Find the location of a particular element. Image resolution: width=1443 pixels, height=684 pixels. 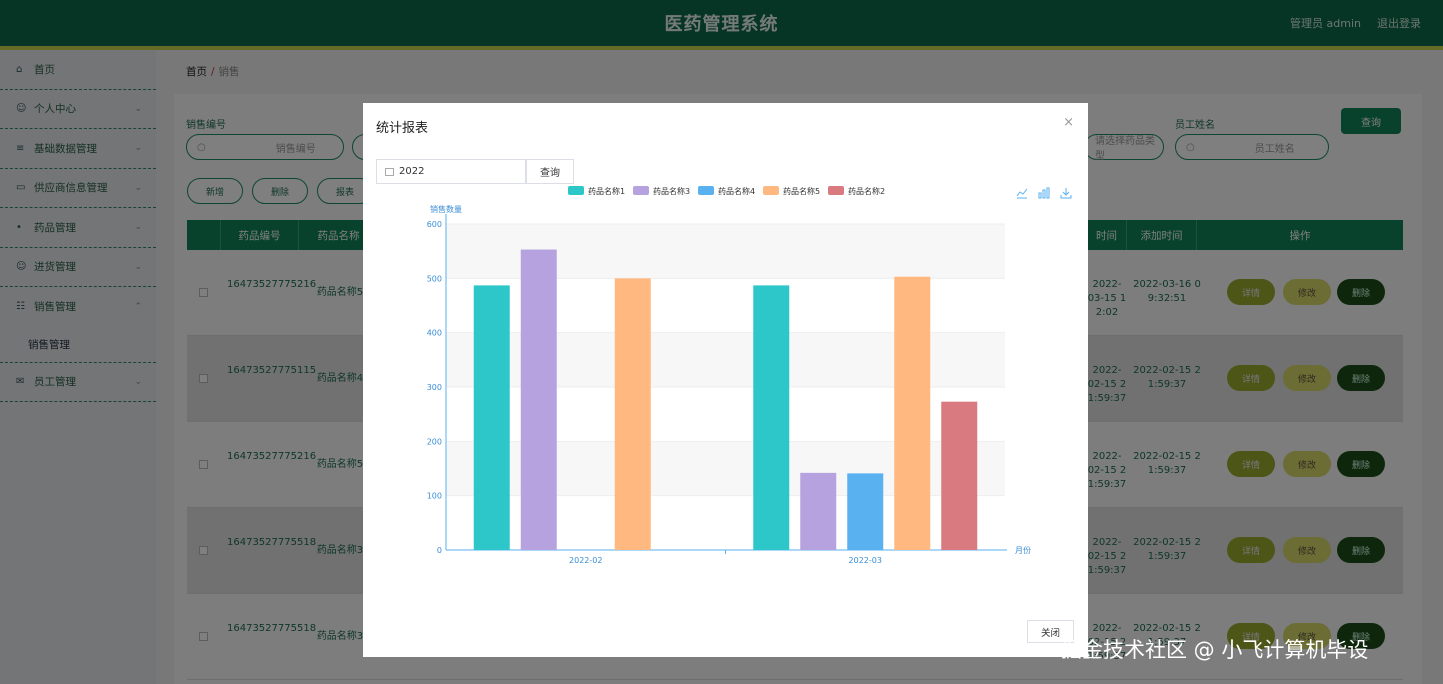

query-button-label: 查询 is located at coordinates (550, 173).